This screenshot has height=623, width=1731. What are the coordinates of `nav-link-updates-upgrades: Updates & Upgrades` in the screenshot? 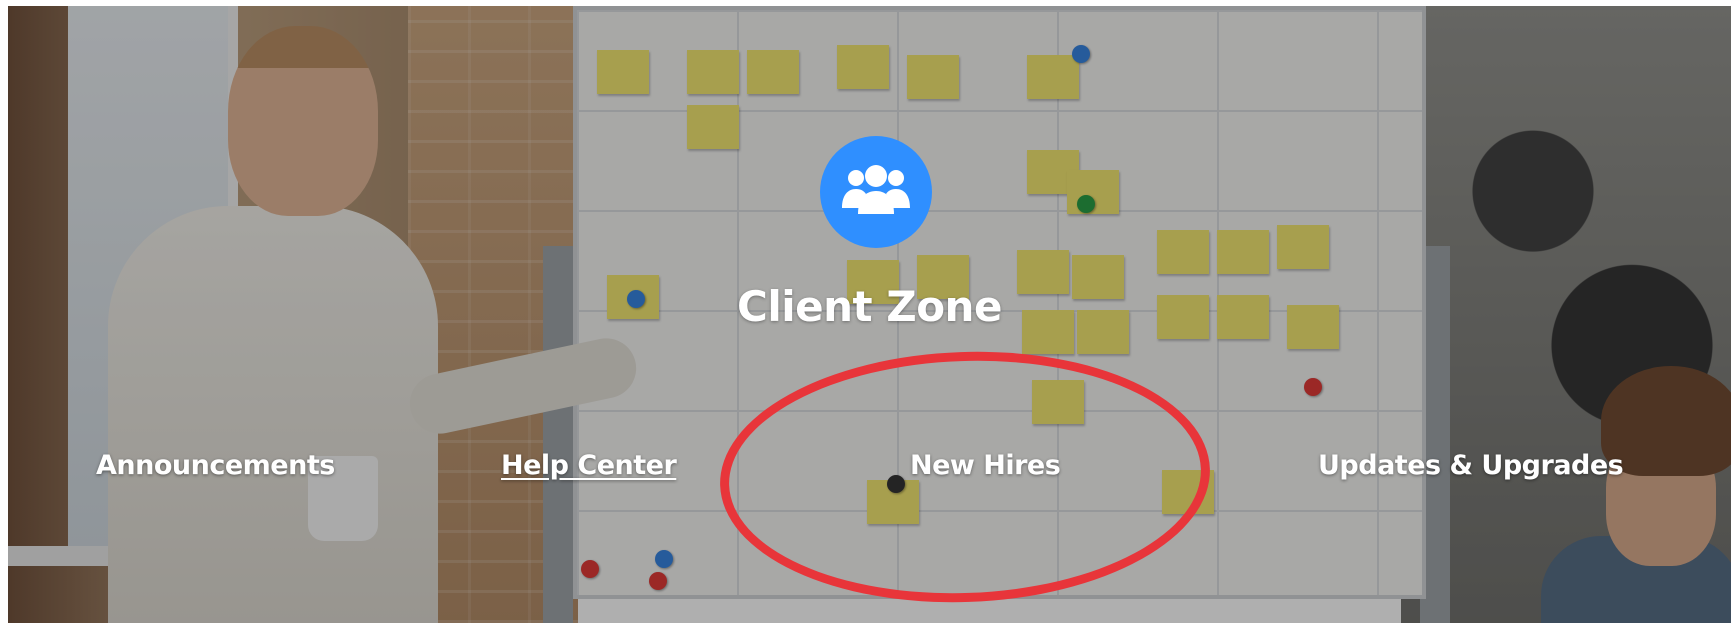 It's located at (1471, 465).